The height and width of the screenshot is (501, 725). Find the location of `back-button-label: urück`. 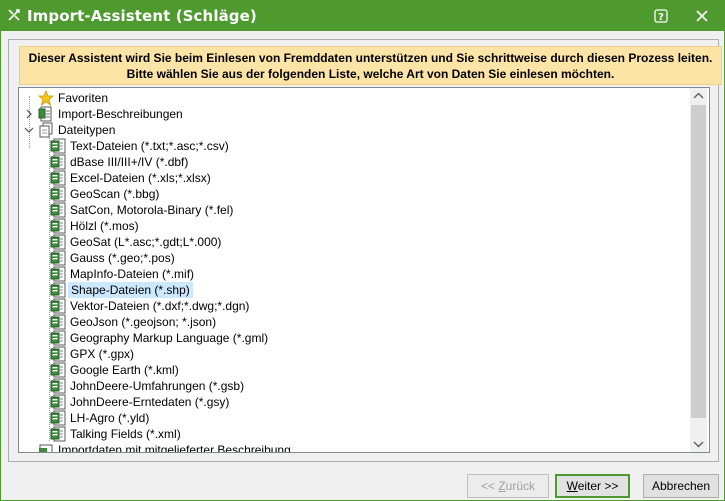

back-button-label: urück is located at coordinates (520, 486).